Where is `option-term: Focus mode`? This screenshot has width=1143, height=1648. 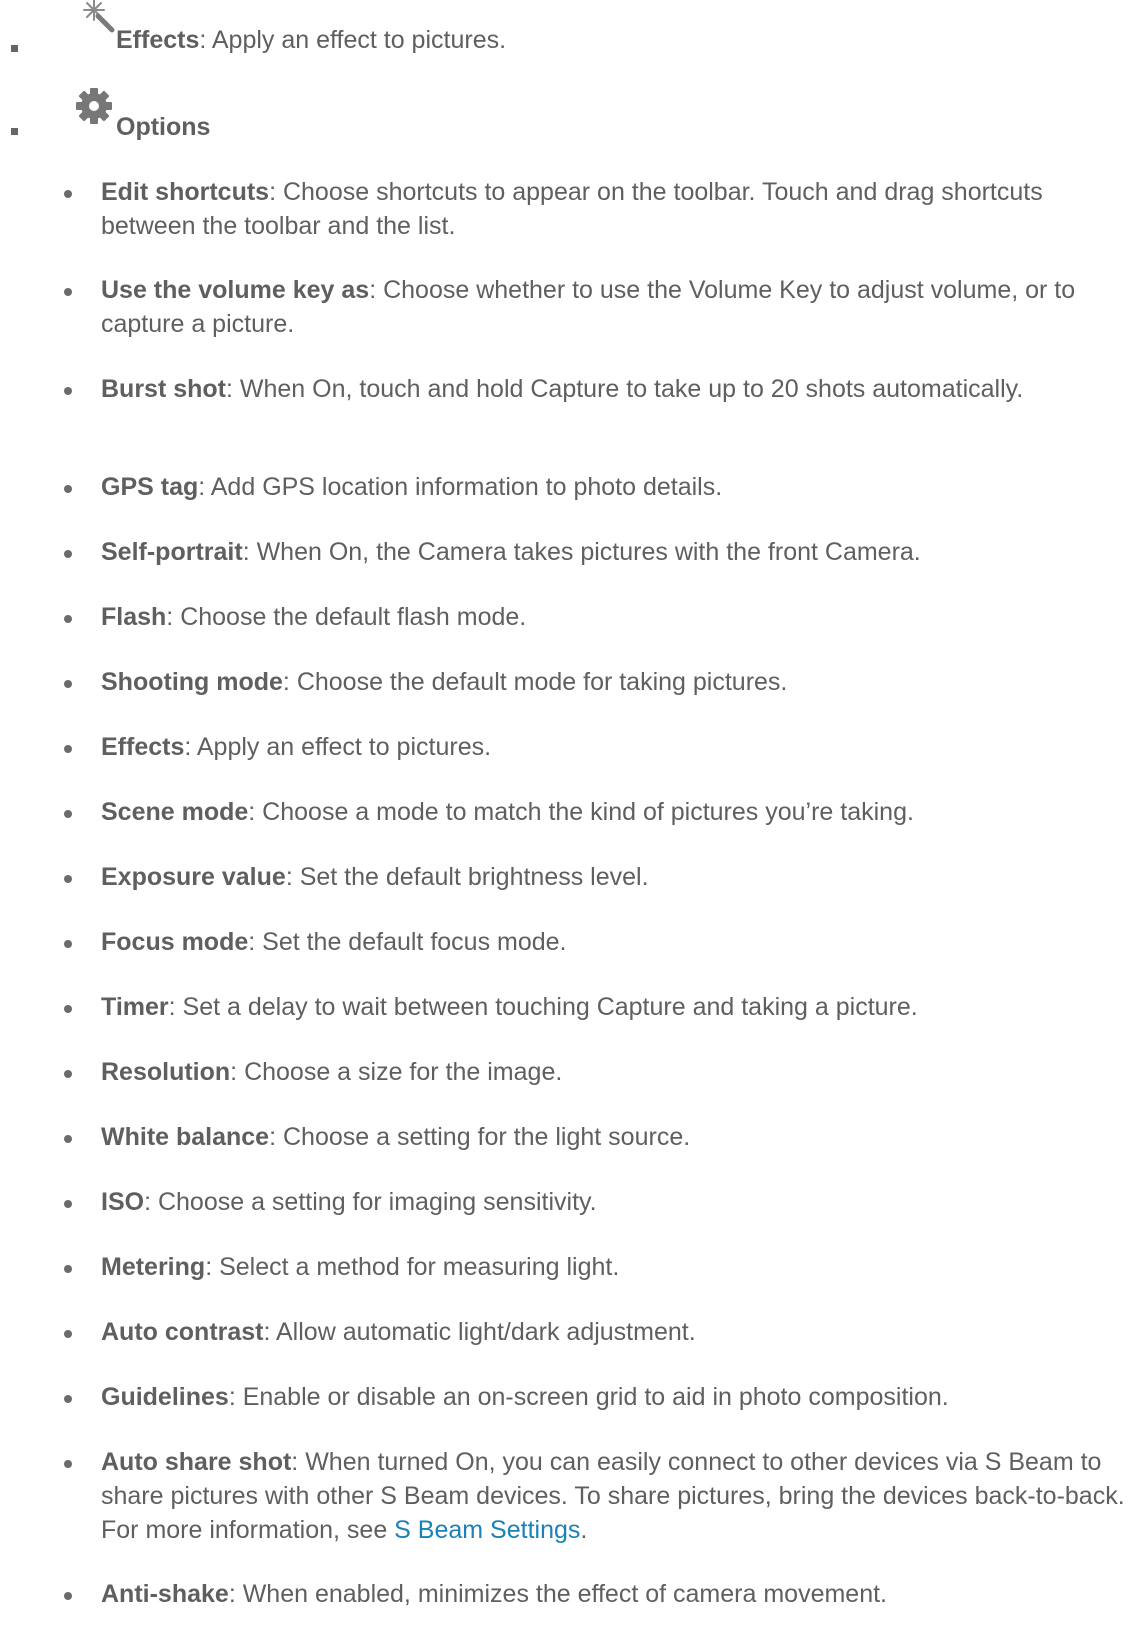 option-term: Focus mode is located at coordinates (175, 942).